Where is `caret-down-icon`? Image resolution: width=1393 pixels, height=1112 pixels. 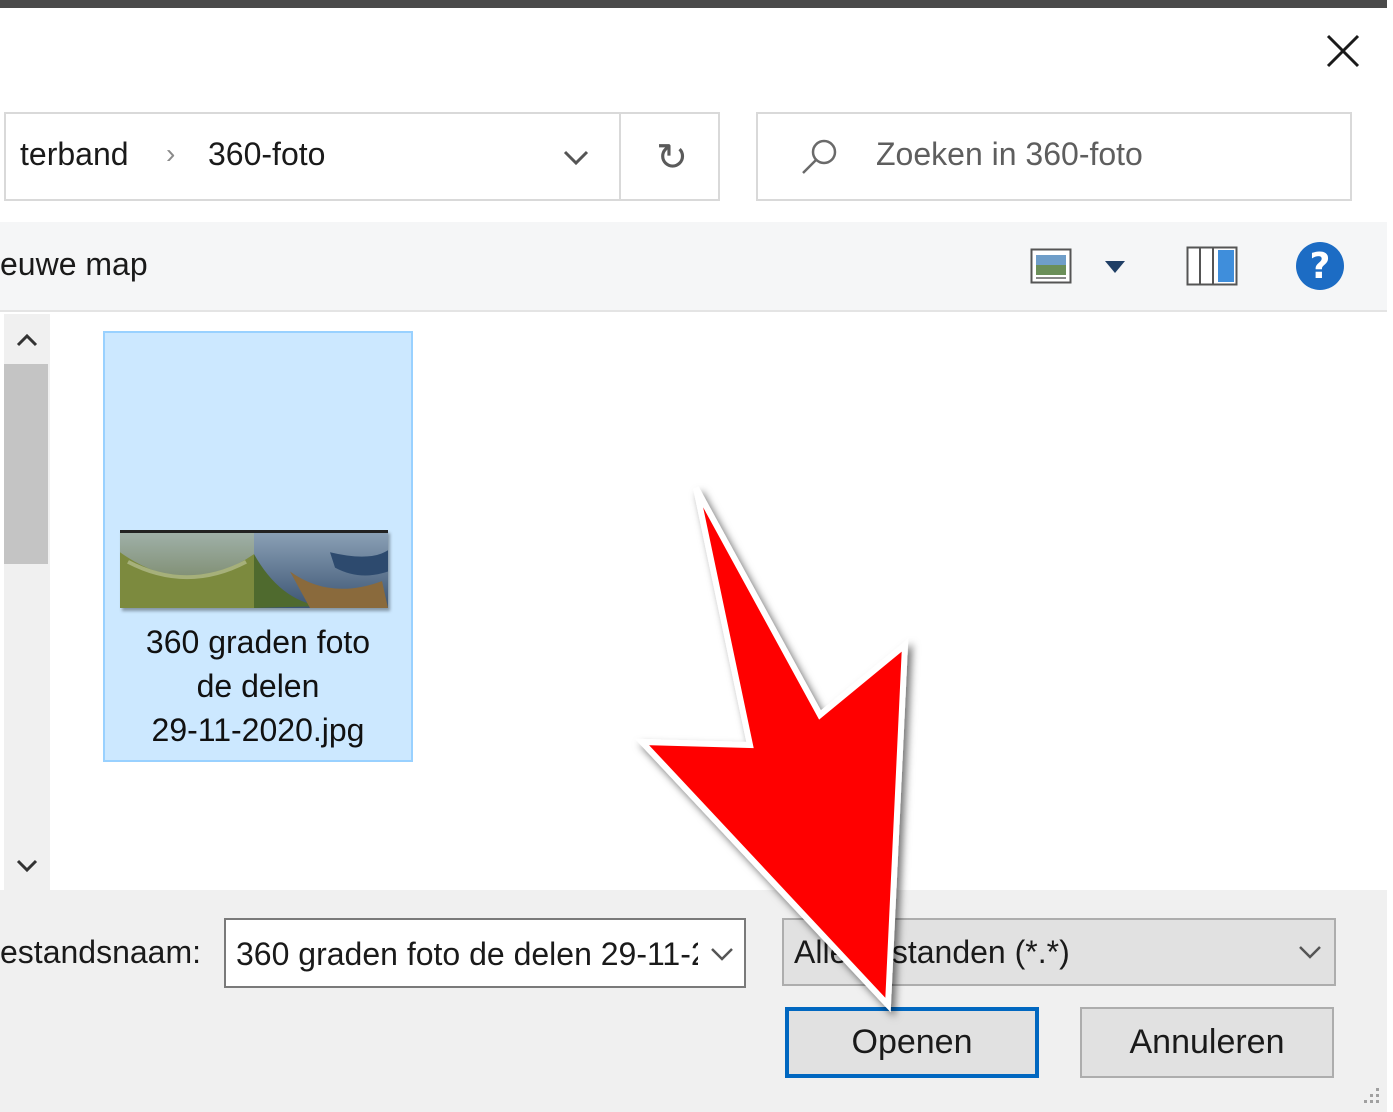 caret-down-icon is located at coordinates (1115, 267).